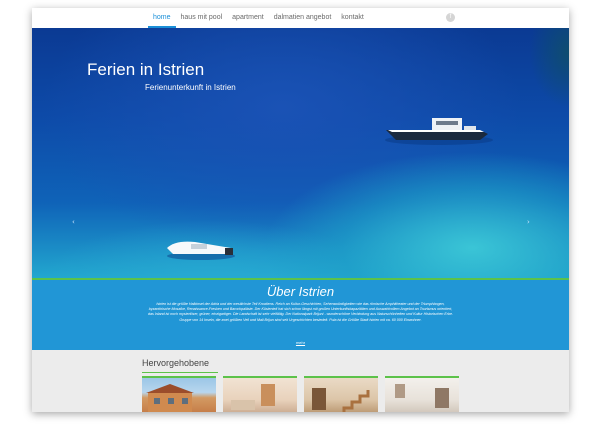 This screenshot has width=600, height=430. Describe the element at coordinates (549, 68) in the screenshot. I see `hero-reef` at that location.